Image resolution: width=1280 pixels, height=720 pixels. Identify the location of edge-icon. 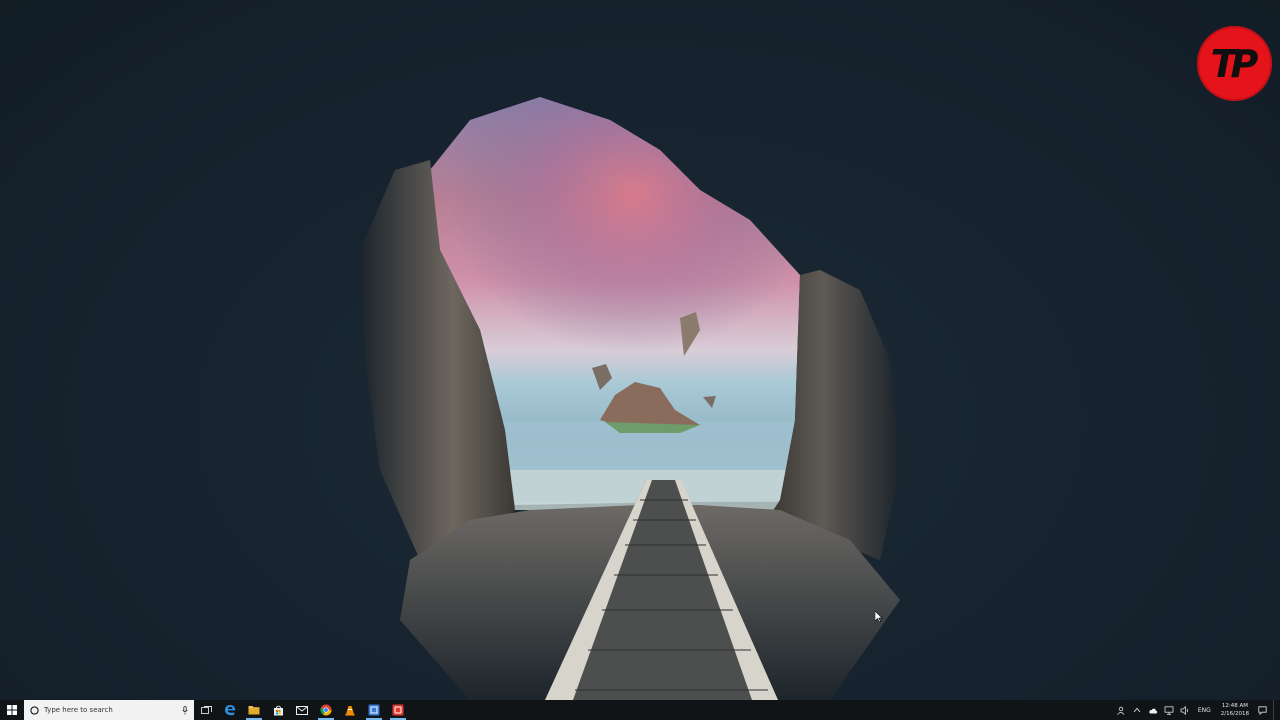
(230, 710).